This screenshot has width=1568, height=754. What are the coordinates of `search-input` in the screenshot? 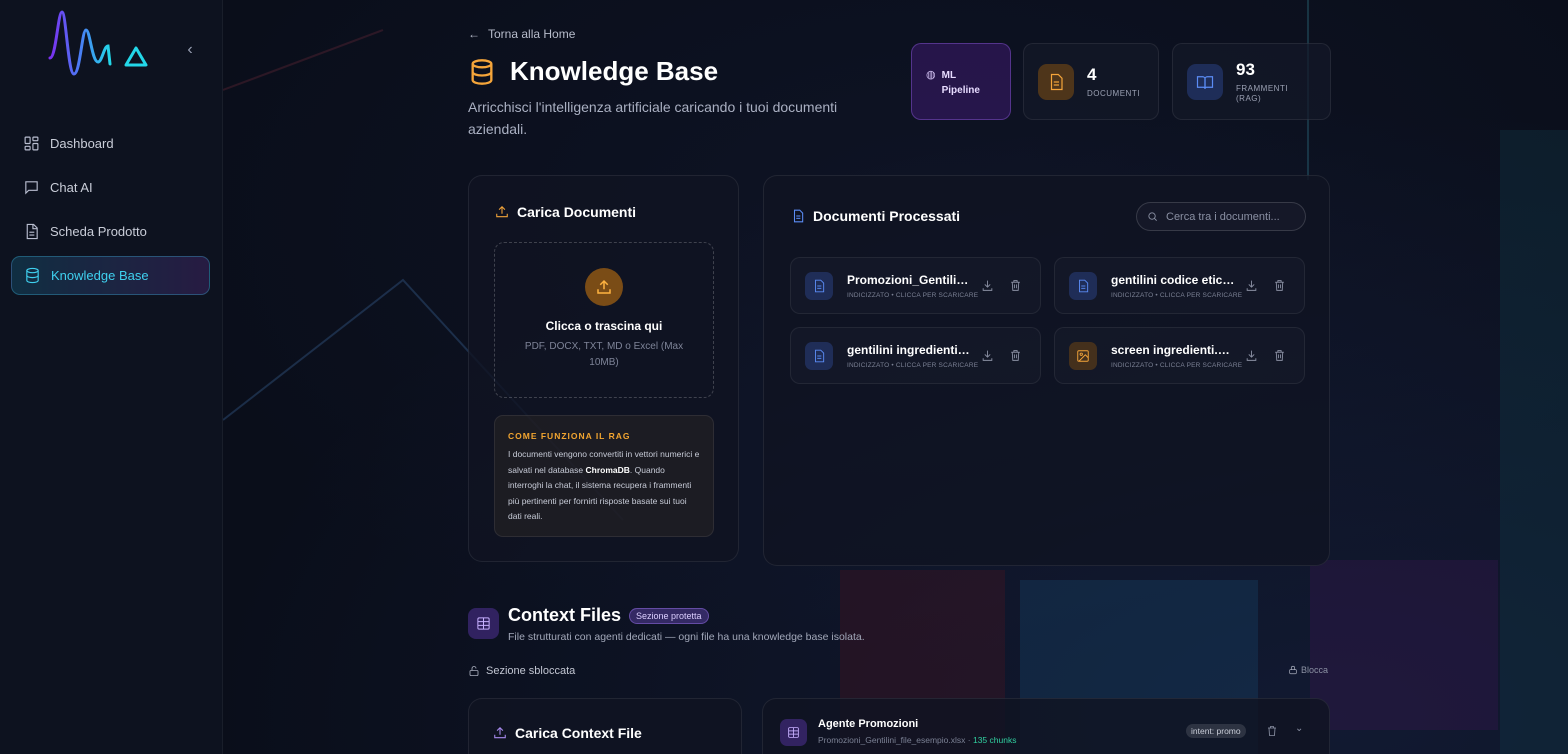 It's located at (1231, 216).